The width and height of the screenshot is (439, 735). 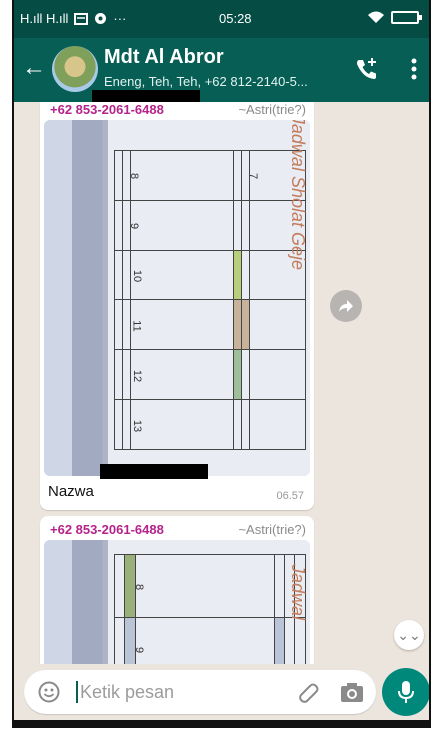 I want to click on message-photo: 8 9 10 Jadwal, so click(x=177, y=602).